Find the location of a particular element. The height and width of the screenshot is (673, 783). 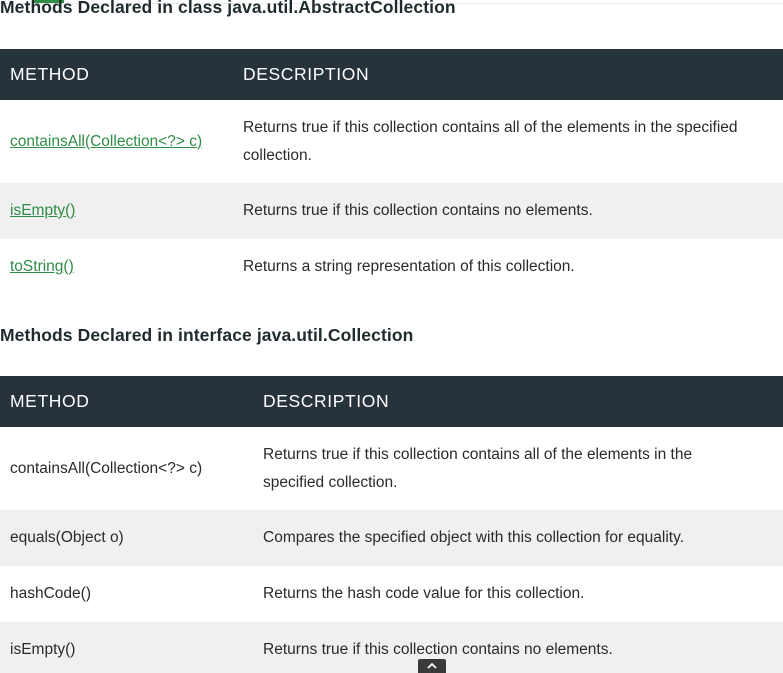

chevron-up-icon is located at coordinates (432, 665).